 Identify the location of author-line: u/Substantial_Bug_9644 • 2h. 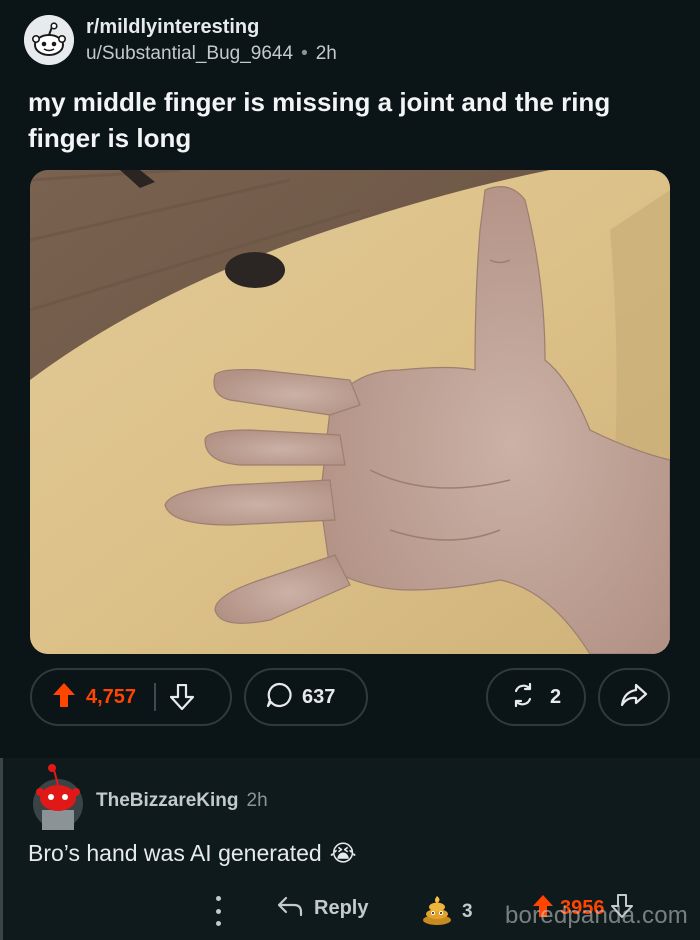
(211, 54).